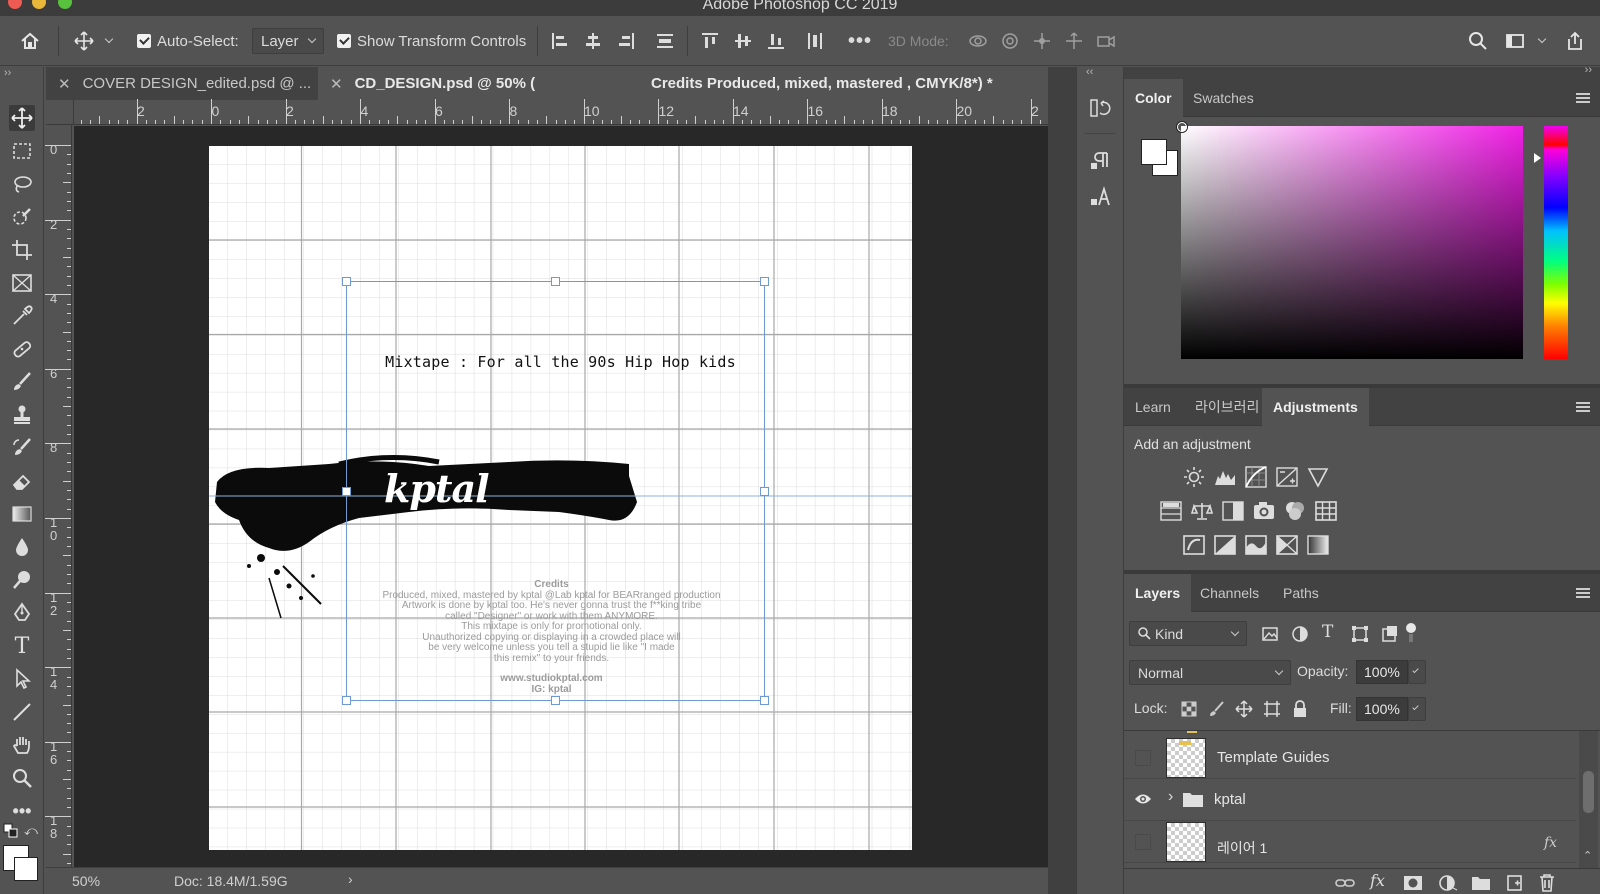 The height and width of the screenshot is (894, 1600). What do you see at coordinates (1526, 41) in the screenshot?
I see `workspace-switcher` at bounding box center [1526, 41].